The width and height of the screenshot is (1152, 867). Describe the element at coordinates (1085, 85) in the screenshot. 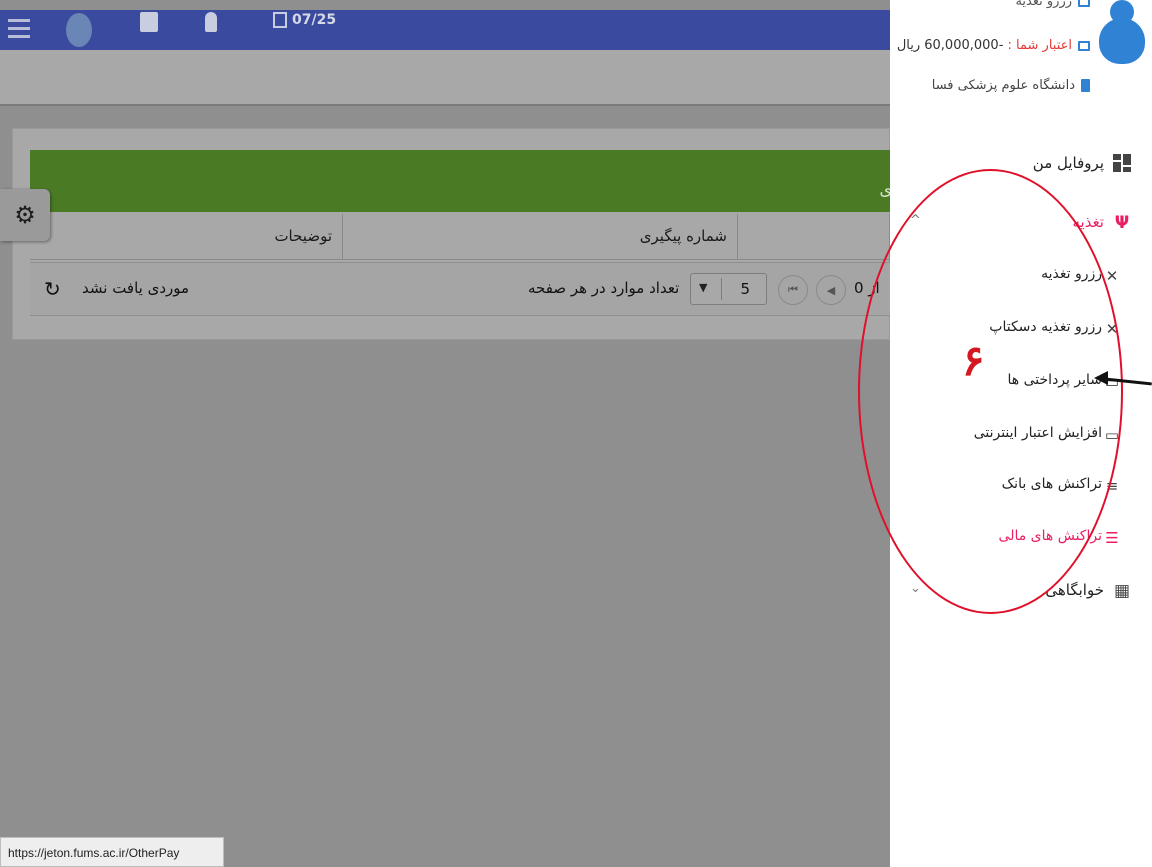

I see `building-icon` at that location.